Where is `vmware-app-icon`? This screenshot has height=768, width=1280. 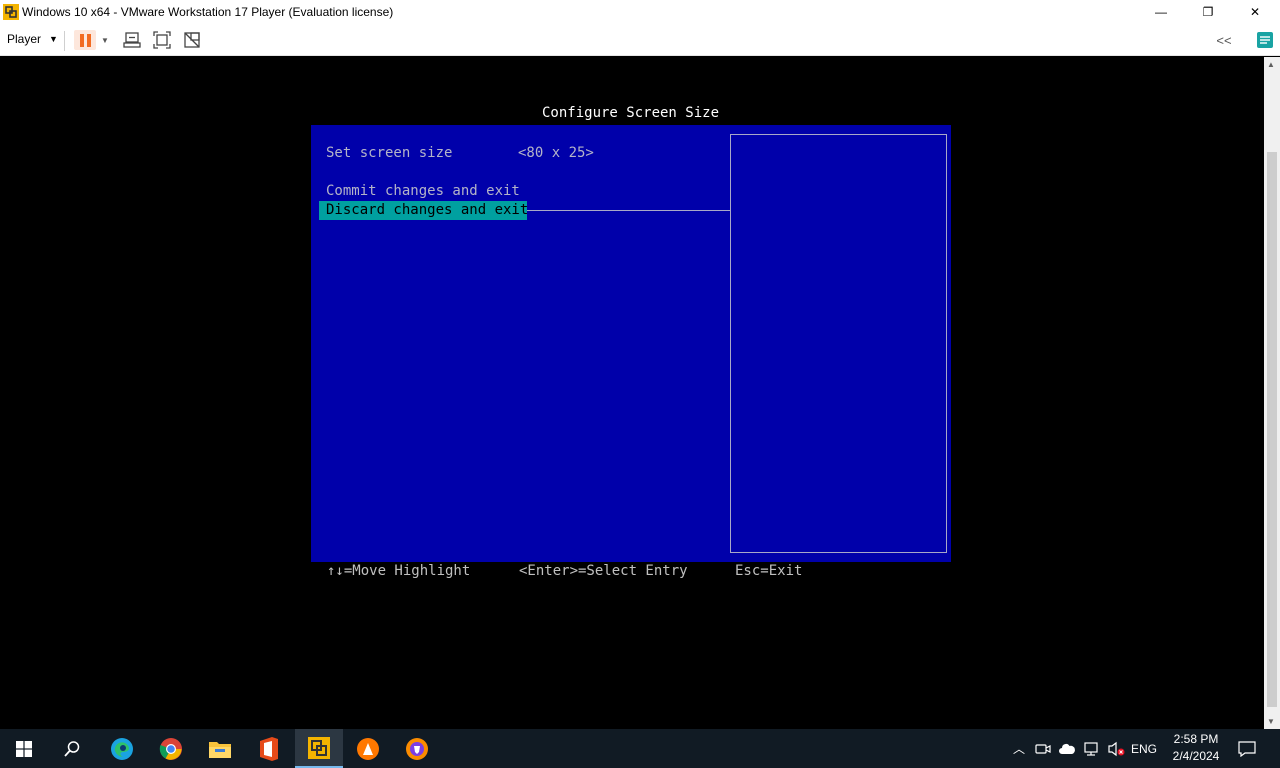
vmware-app-icon is located at coordinates (11, 12).